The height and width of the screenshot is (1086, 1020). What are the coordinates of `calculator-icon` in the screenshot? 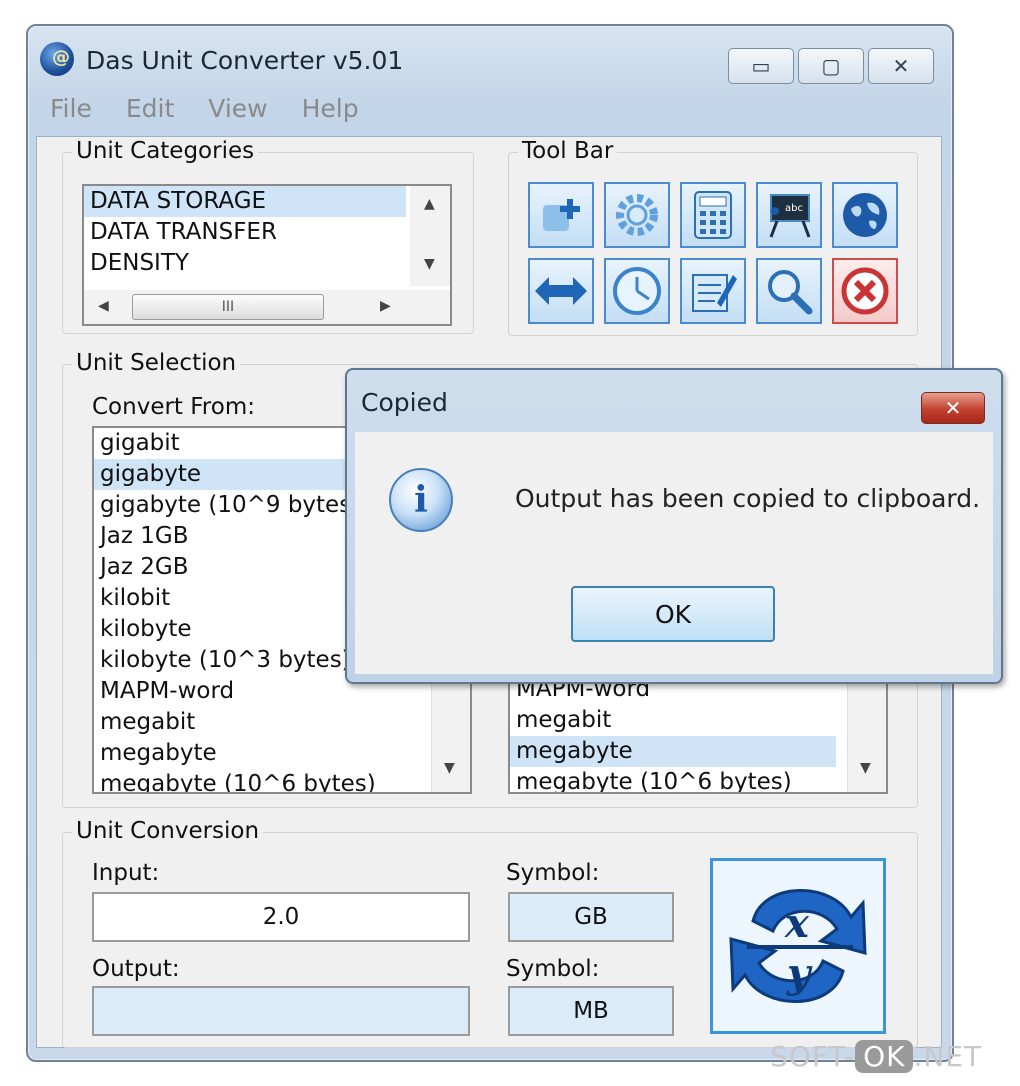 It's located at (713, 215).